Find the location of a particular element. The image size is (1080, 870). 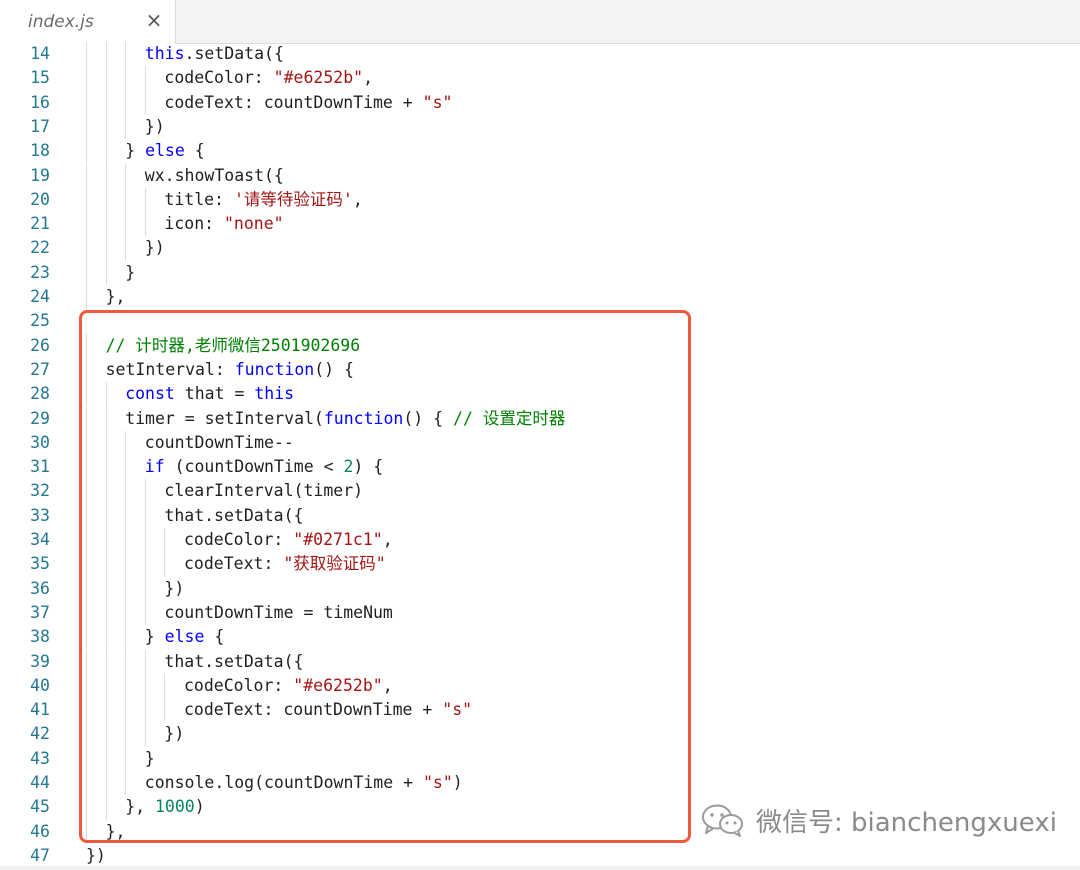

code-line: 15 codeColor: "#e6252b", is located at coordinates (540, 78).